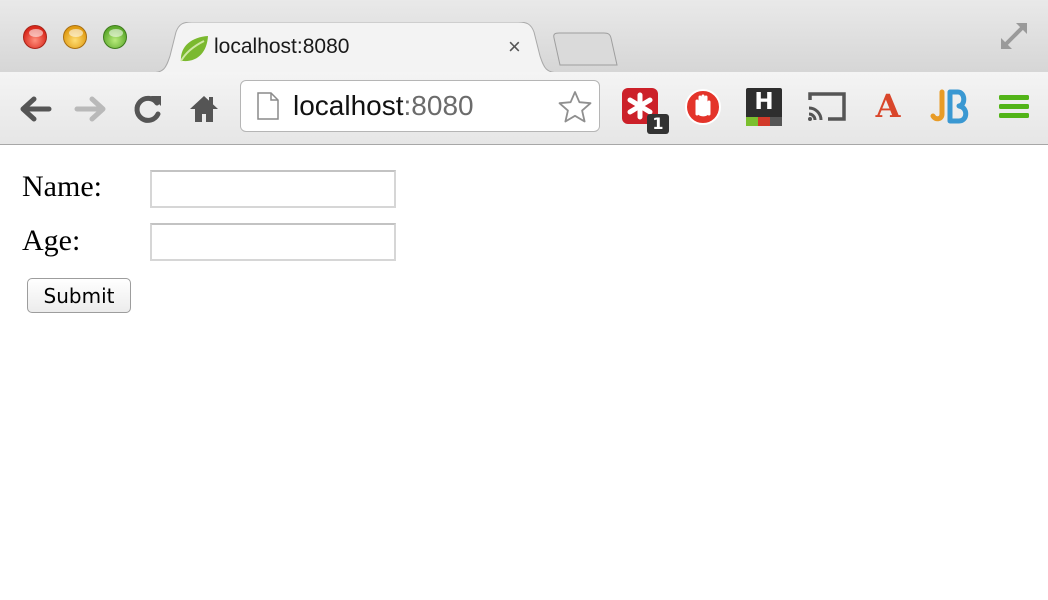 The height and width of the screenshot is (600, 1048). I want to click on new-tab-button, so click(585, 49).